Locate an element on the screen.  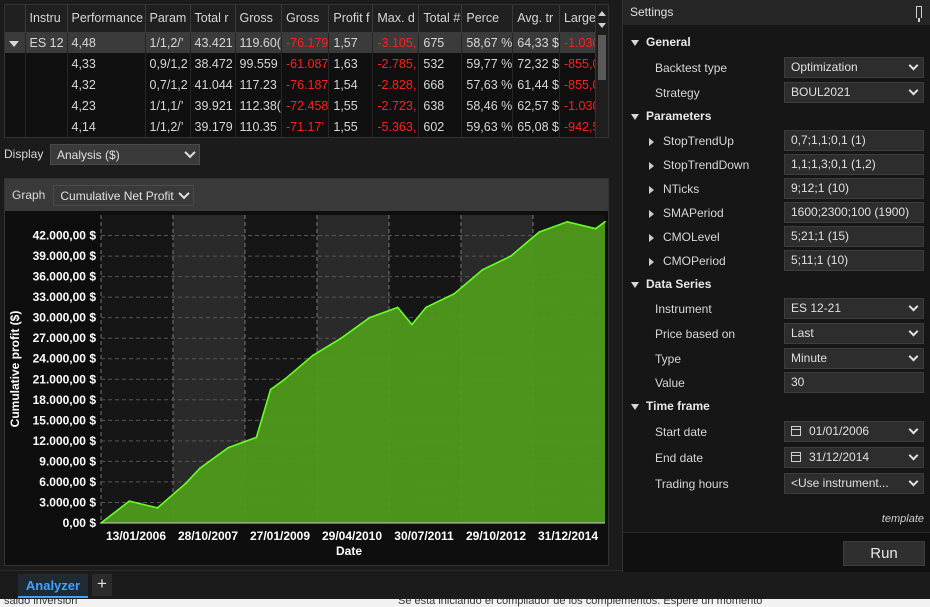
param-value-field: 5;11;1 (10) is located at coordinates (854, 260).